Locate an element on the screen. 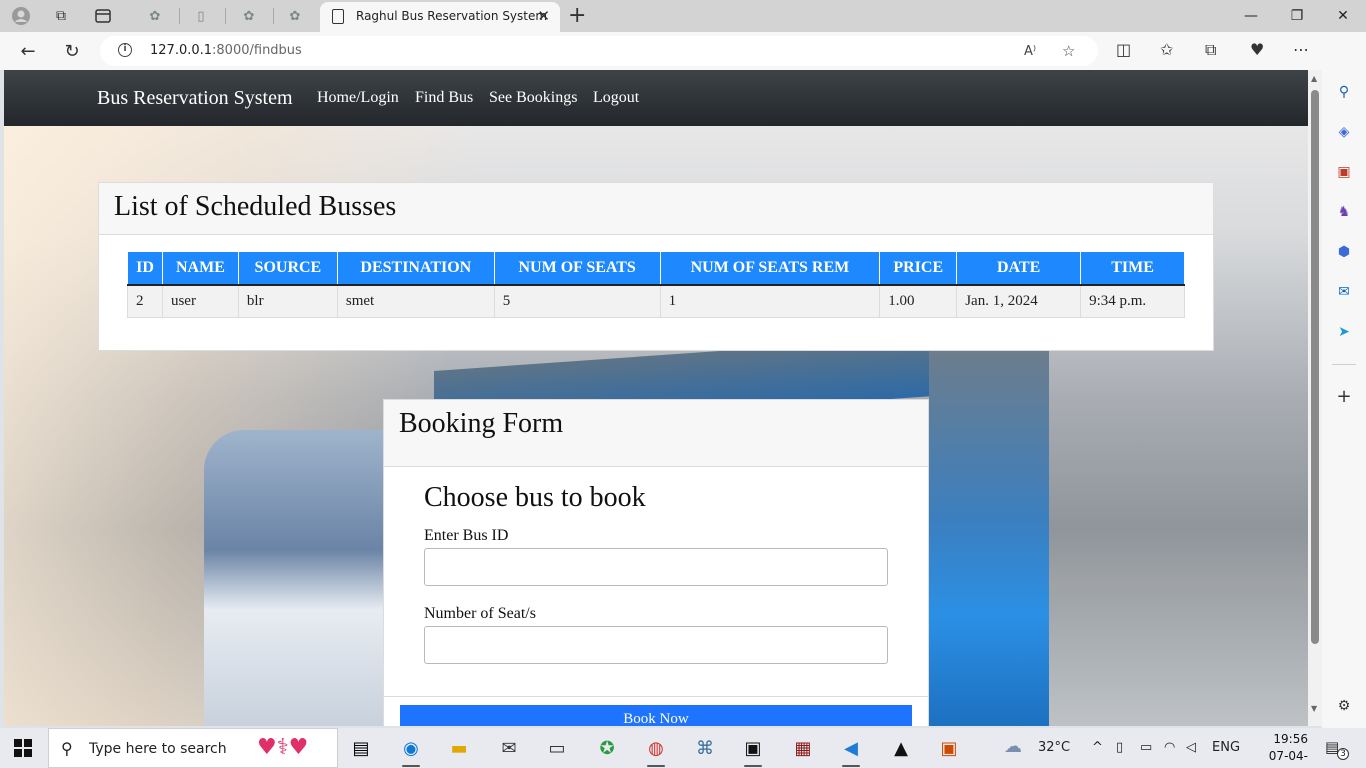 The image size is (1366, 768). tools-icon: ▣ is located at coordinates (1344, 172).